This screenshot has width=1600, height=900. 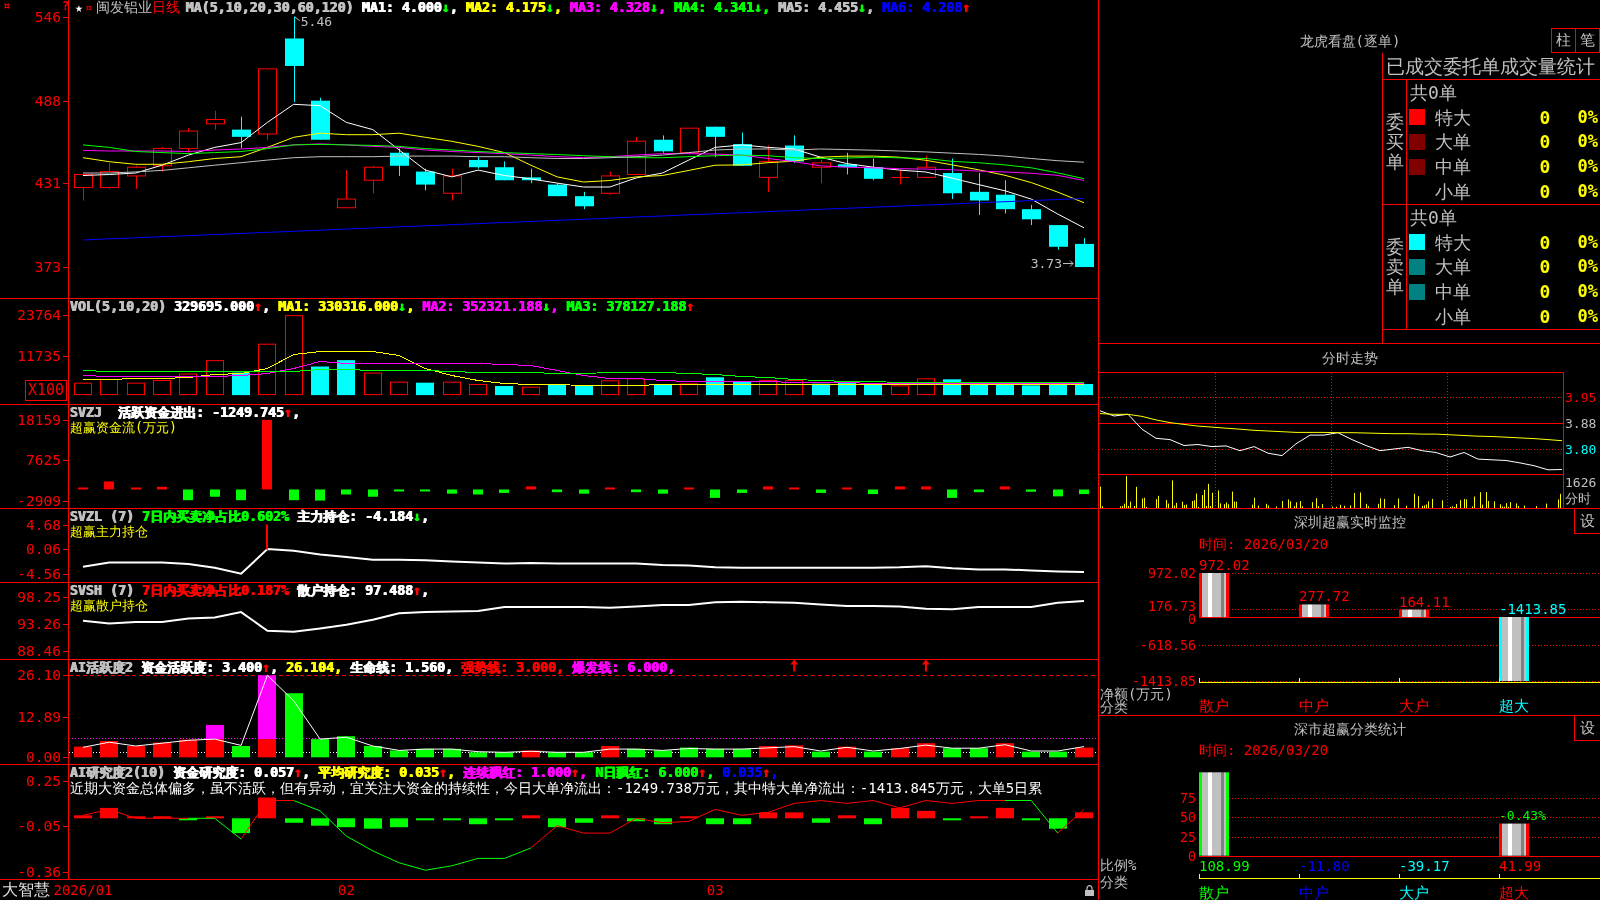 I want to click on indicator-readout: SVZL (7) 7日内买卖净占比0.602% 主力持仓: -4.184↓,, so click(x=250, y=516).